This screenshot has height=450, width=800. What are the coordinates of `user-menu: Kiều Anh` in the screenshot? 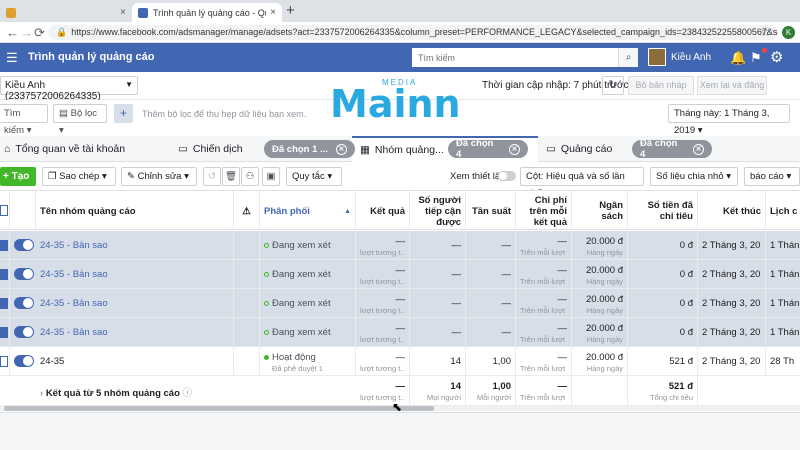 It's located at (679, 57).